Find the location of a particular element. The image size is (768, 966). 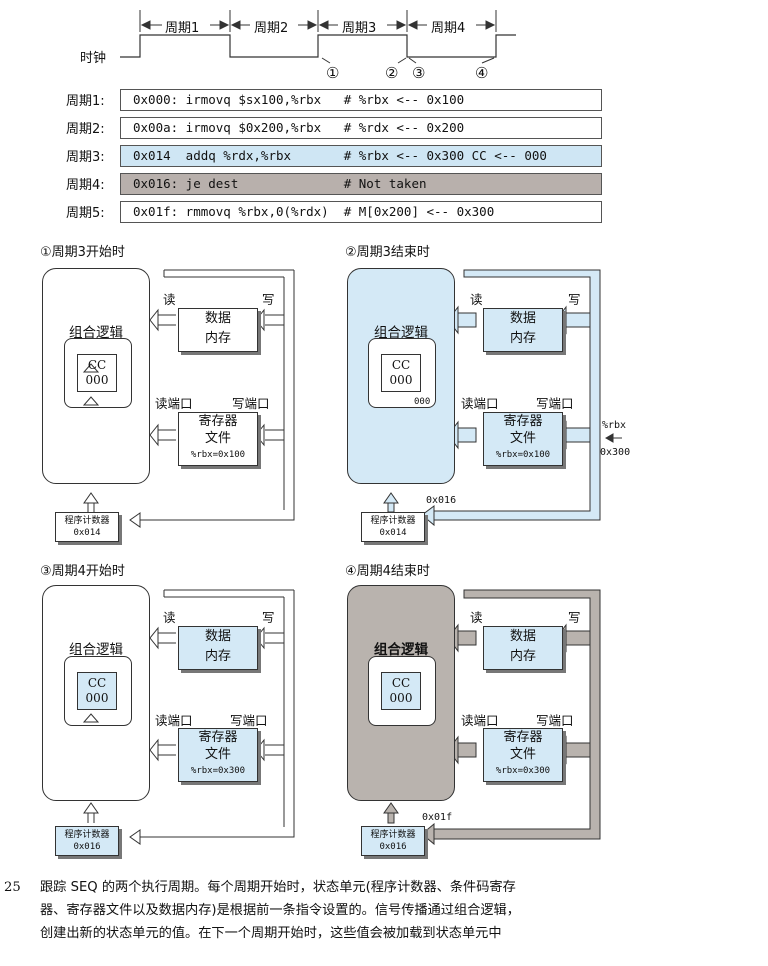

cycle-row-label: 周期3: is located at coordinates (85, 157).